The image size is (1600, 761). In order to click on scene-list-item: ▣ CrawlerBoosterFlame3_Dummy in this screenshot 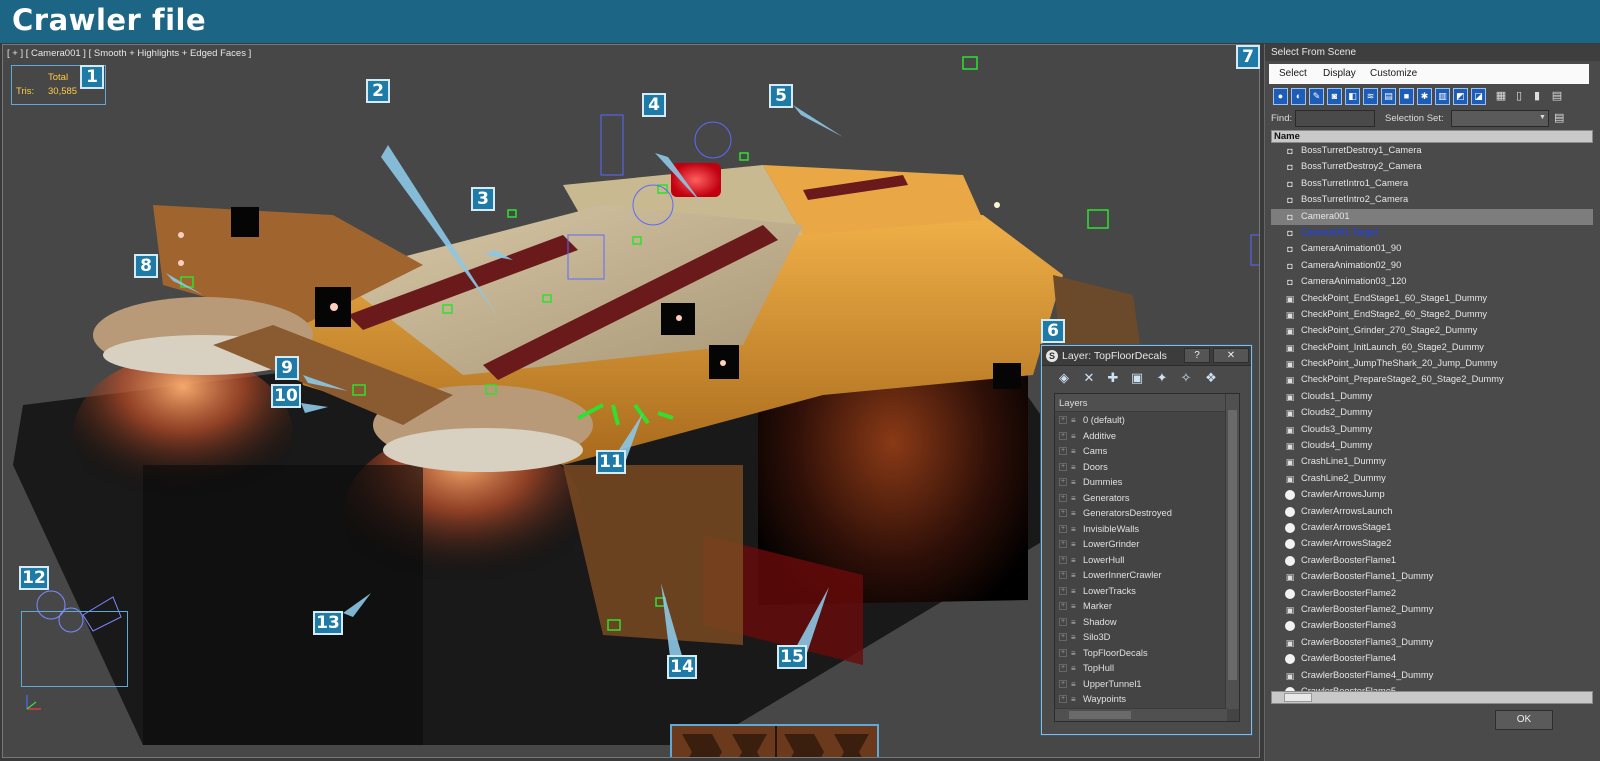, I will do `click(1432, 643)`.